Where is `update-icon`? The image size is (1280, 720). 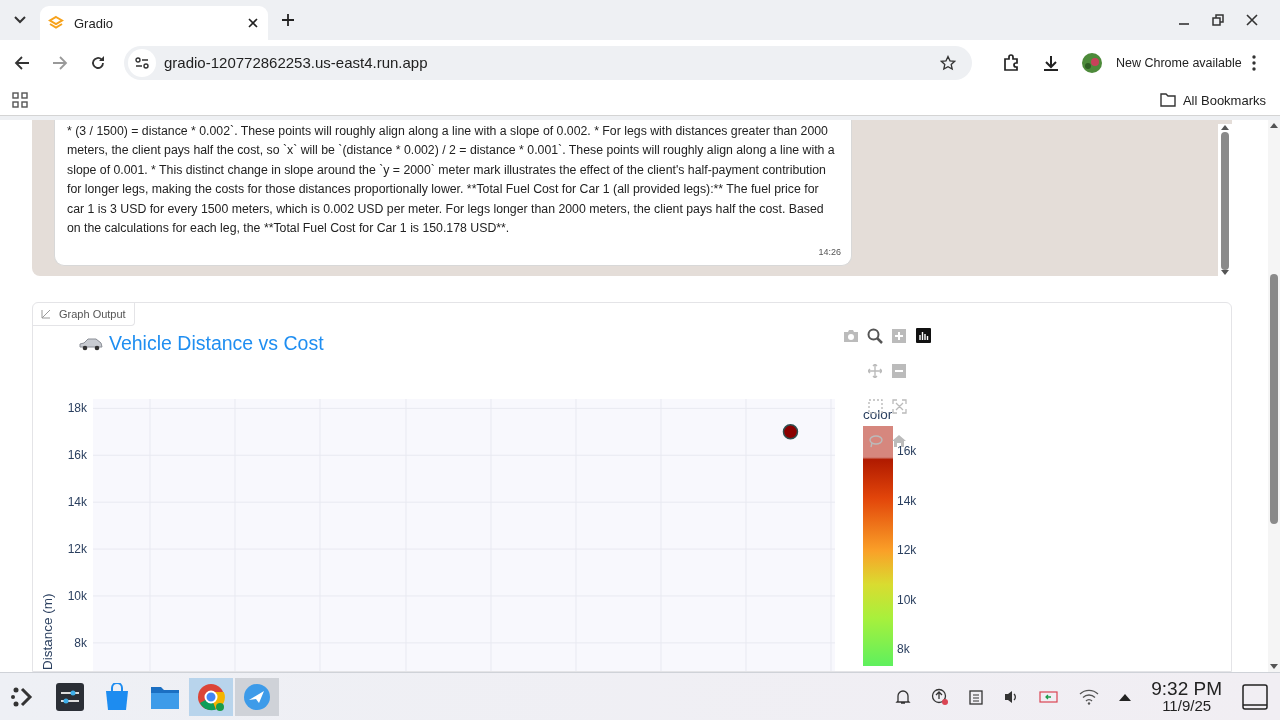
update-icon is located at coordinates (940, 696).